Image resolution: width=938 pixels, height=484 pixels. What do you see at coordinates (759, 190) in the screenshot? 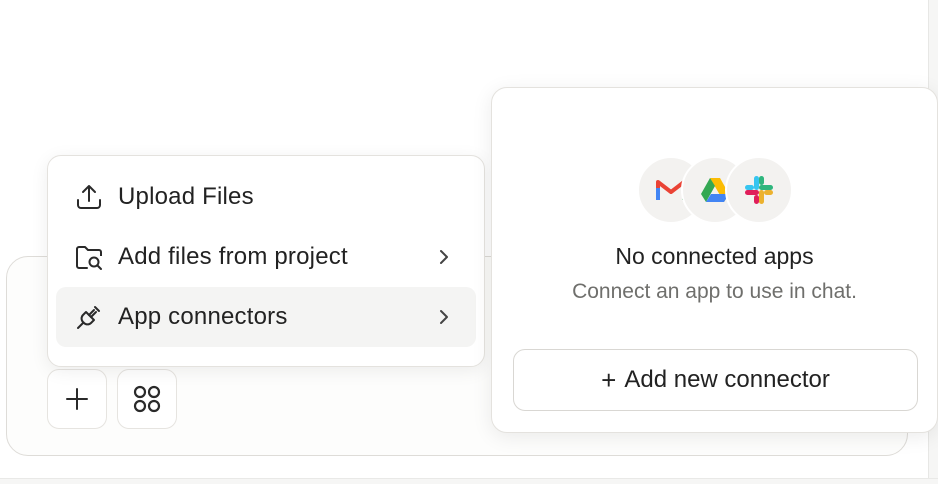
I see `slack-icon` at bounding box center [759, 190].